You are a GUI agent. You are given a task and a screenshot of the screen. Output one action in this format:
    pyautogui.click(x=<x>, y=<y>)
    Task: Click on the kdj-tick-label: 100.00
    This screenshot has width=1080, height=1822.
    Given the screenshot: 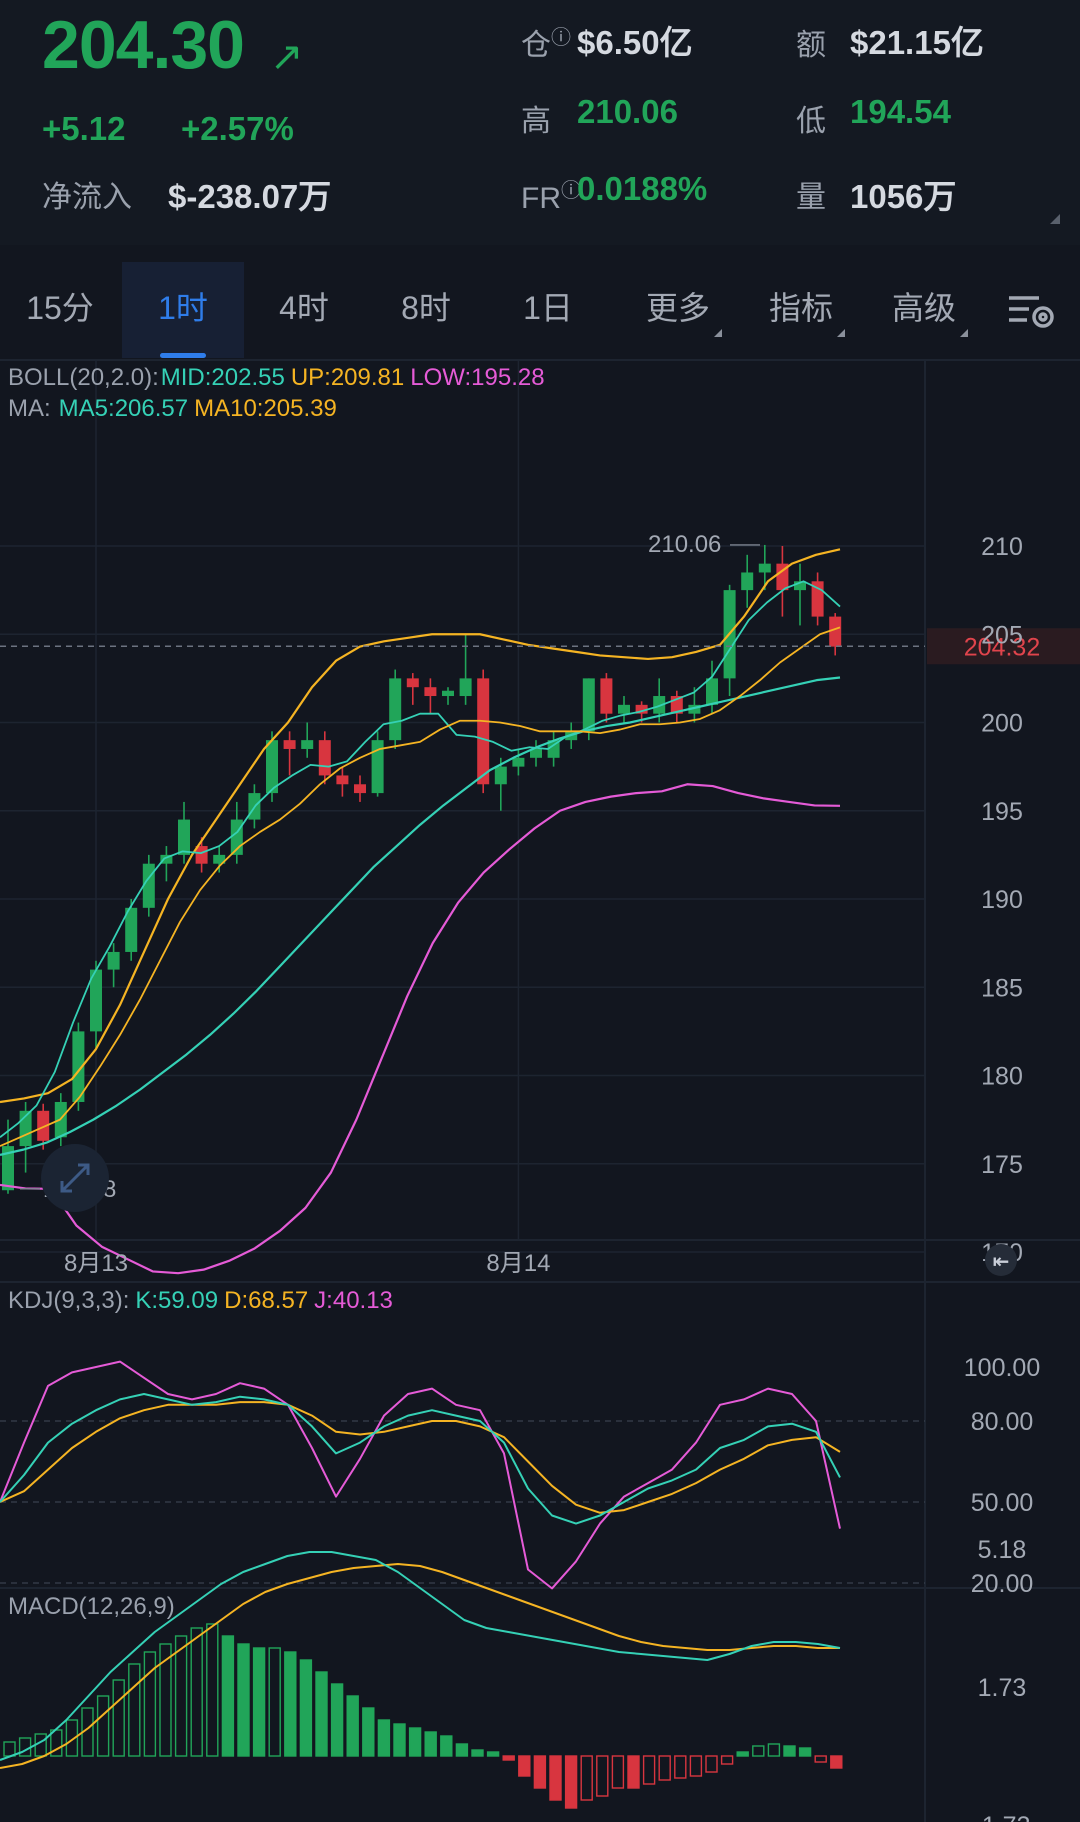 What is the action you would take?
    pyautogui.click(x=1002, y=1368)
    